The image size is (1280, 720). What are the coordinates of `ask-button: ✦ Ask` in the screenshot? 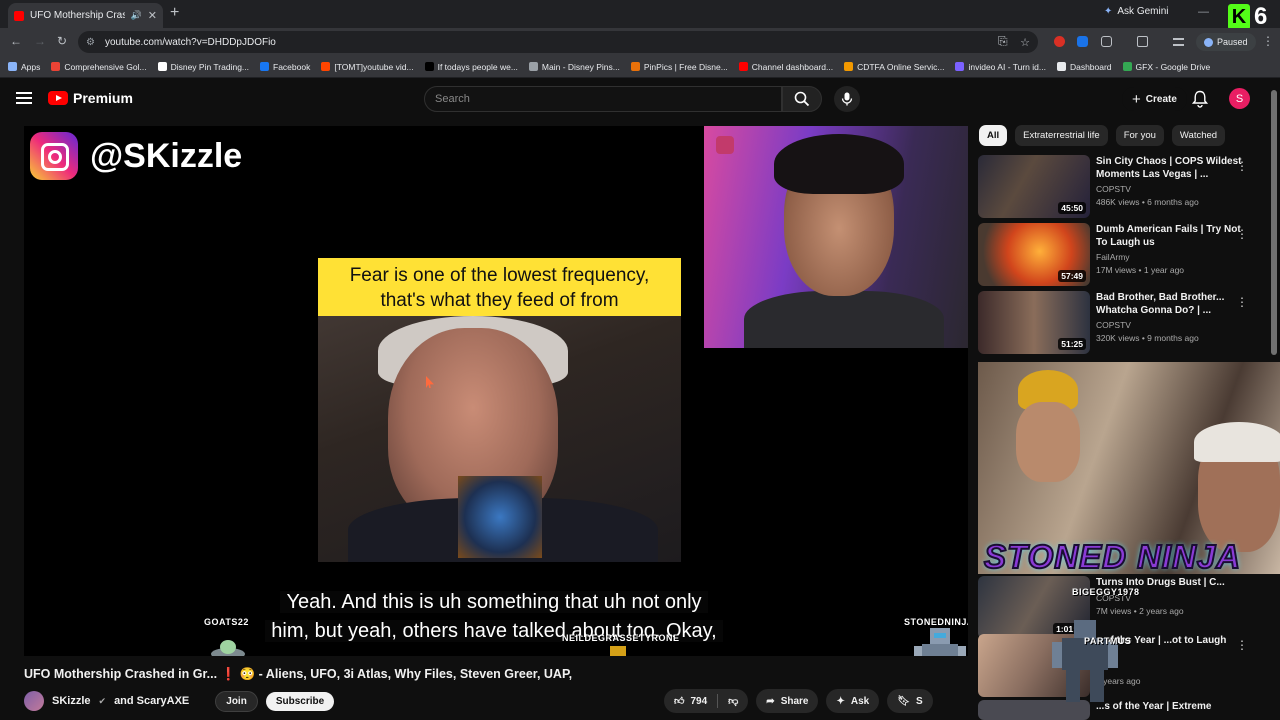 It's located at (853, 701).